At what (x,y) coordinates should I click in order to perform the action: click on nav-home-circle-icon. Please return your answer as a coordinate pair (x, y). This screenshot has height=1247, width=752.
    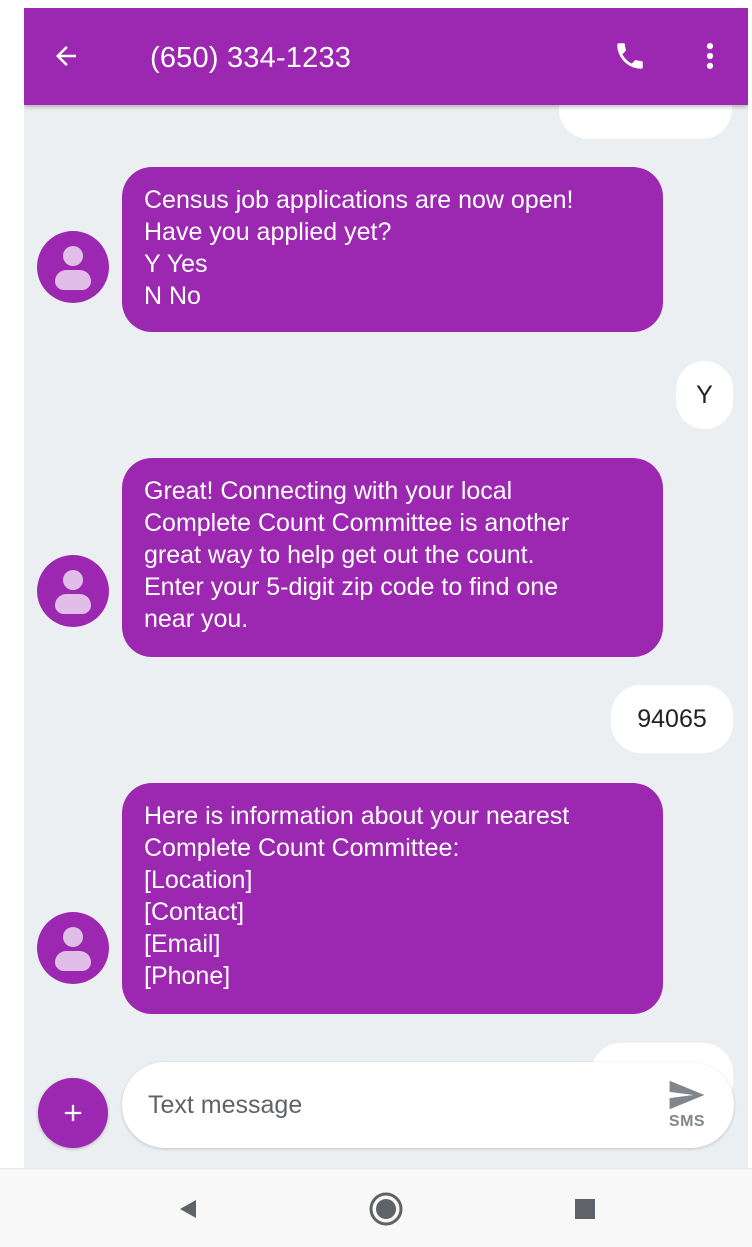
    Looking at the image, I should click on (386, 1209).